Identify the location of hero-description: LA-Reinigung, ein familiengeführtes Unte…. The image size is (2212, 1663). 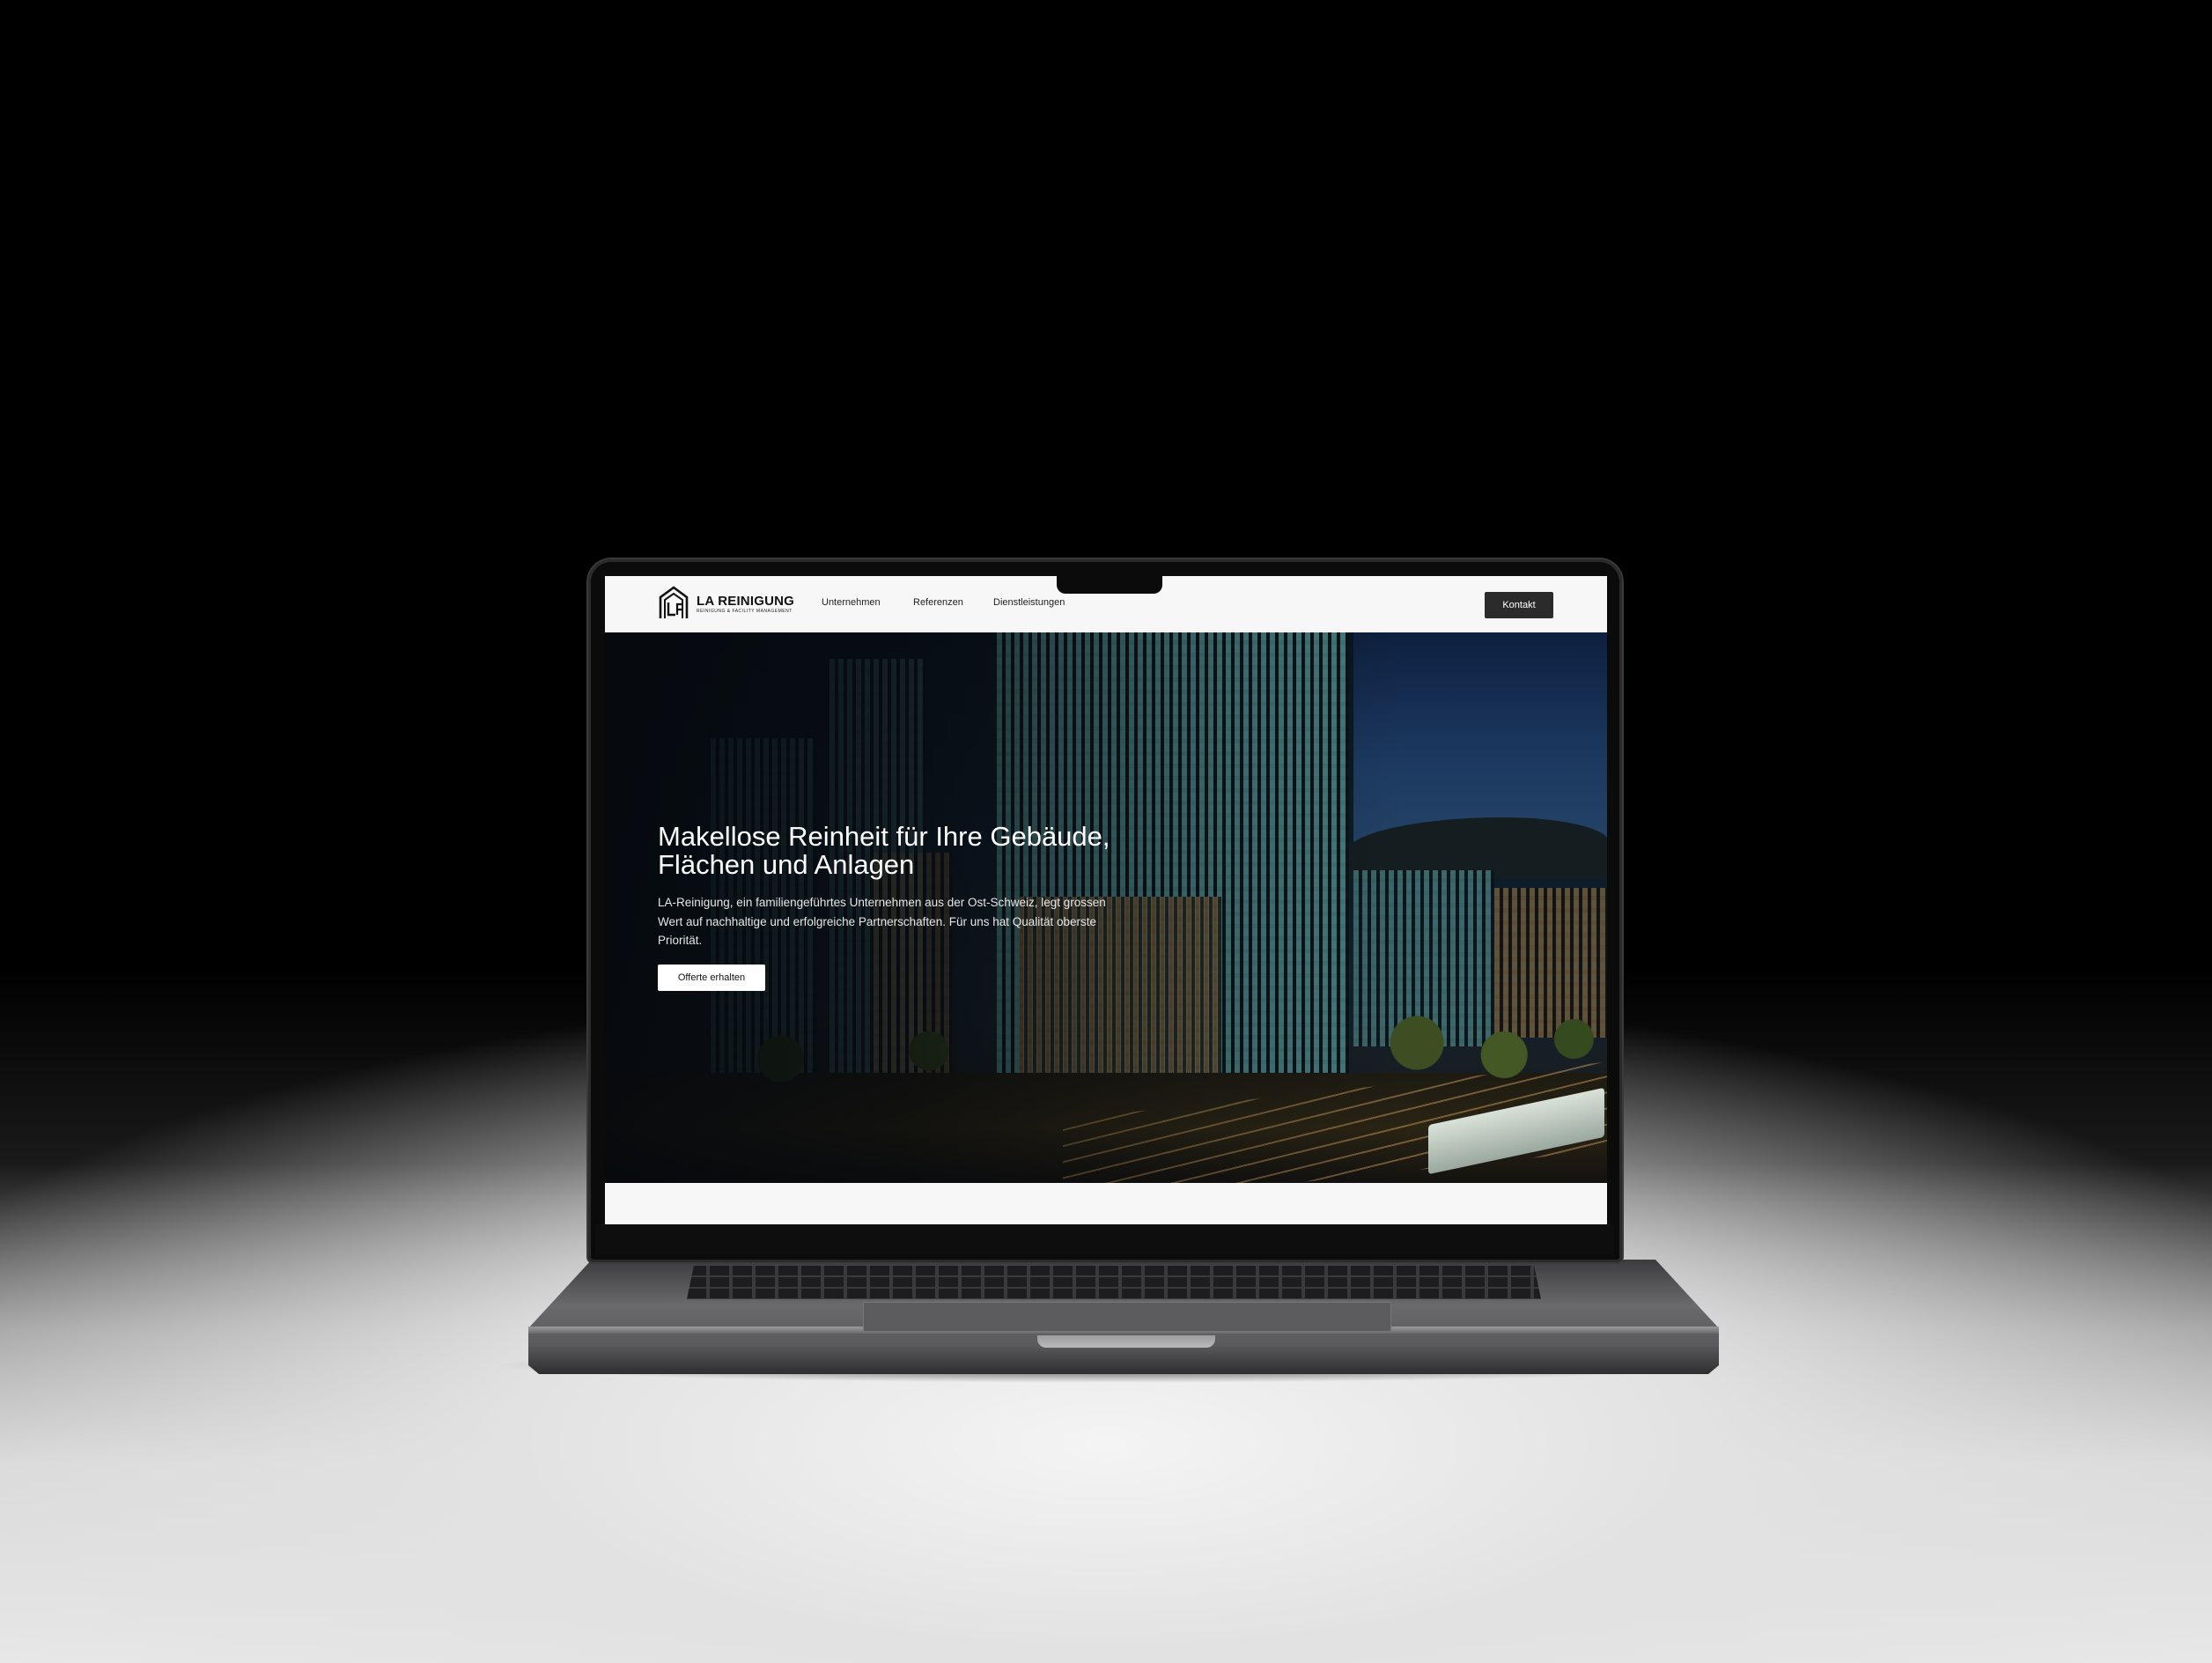
(882, 922).